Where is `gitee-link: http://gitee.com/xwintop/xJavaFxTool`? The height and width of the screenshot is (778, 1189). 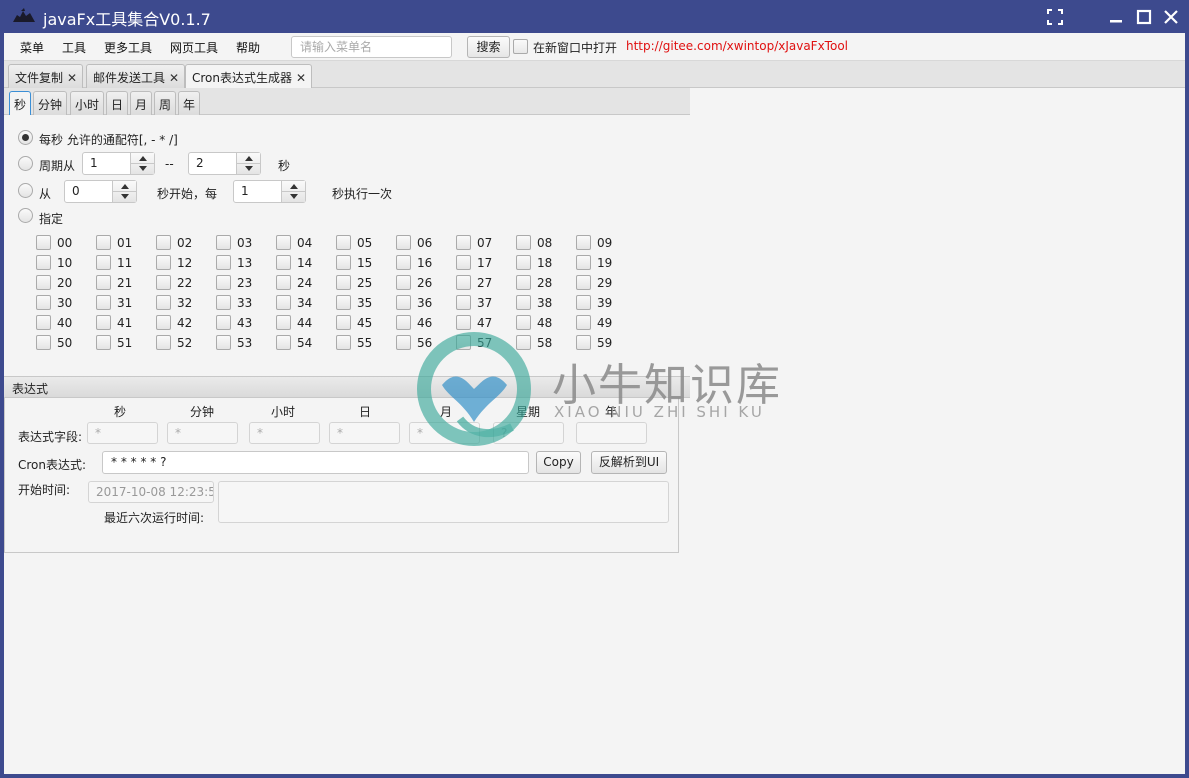
gitee-link: http://gitee.com/xwintop/xJavaFxTool is located at coordinates (737, 46).